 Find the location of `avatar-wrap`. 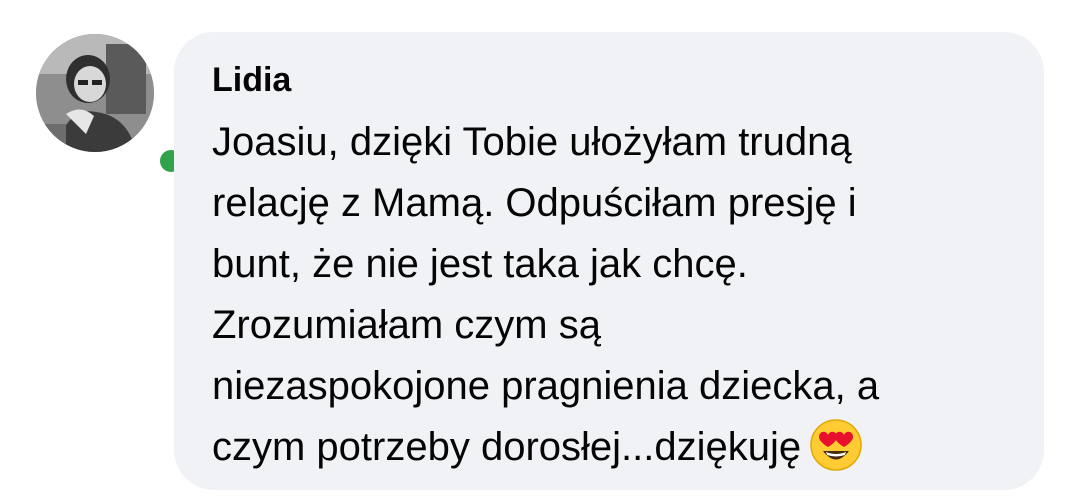

avatar-wrap is located at coordinates (112, 106).